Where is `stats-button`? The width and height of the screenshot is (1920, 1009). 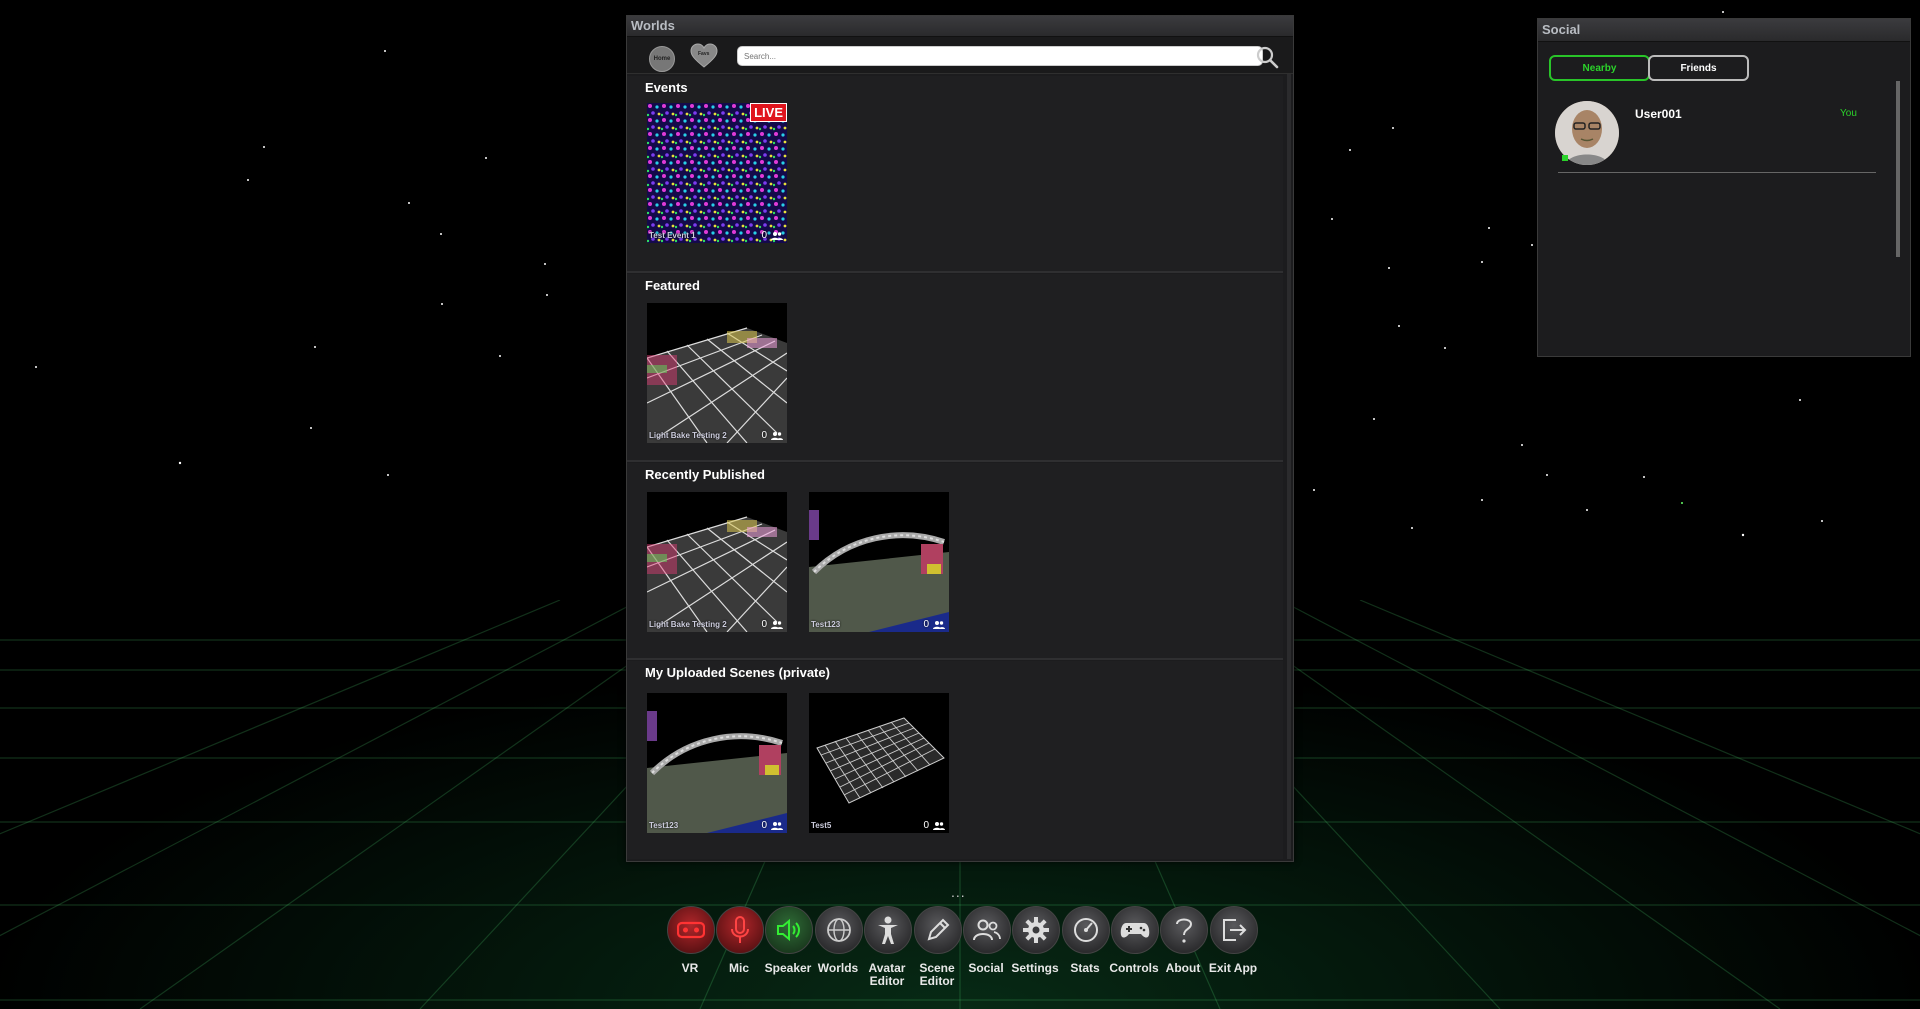 stats-button is located at coordinates (1086, 930).